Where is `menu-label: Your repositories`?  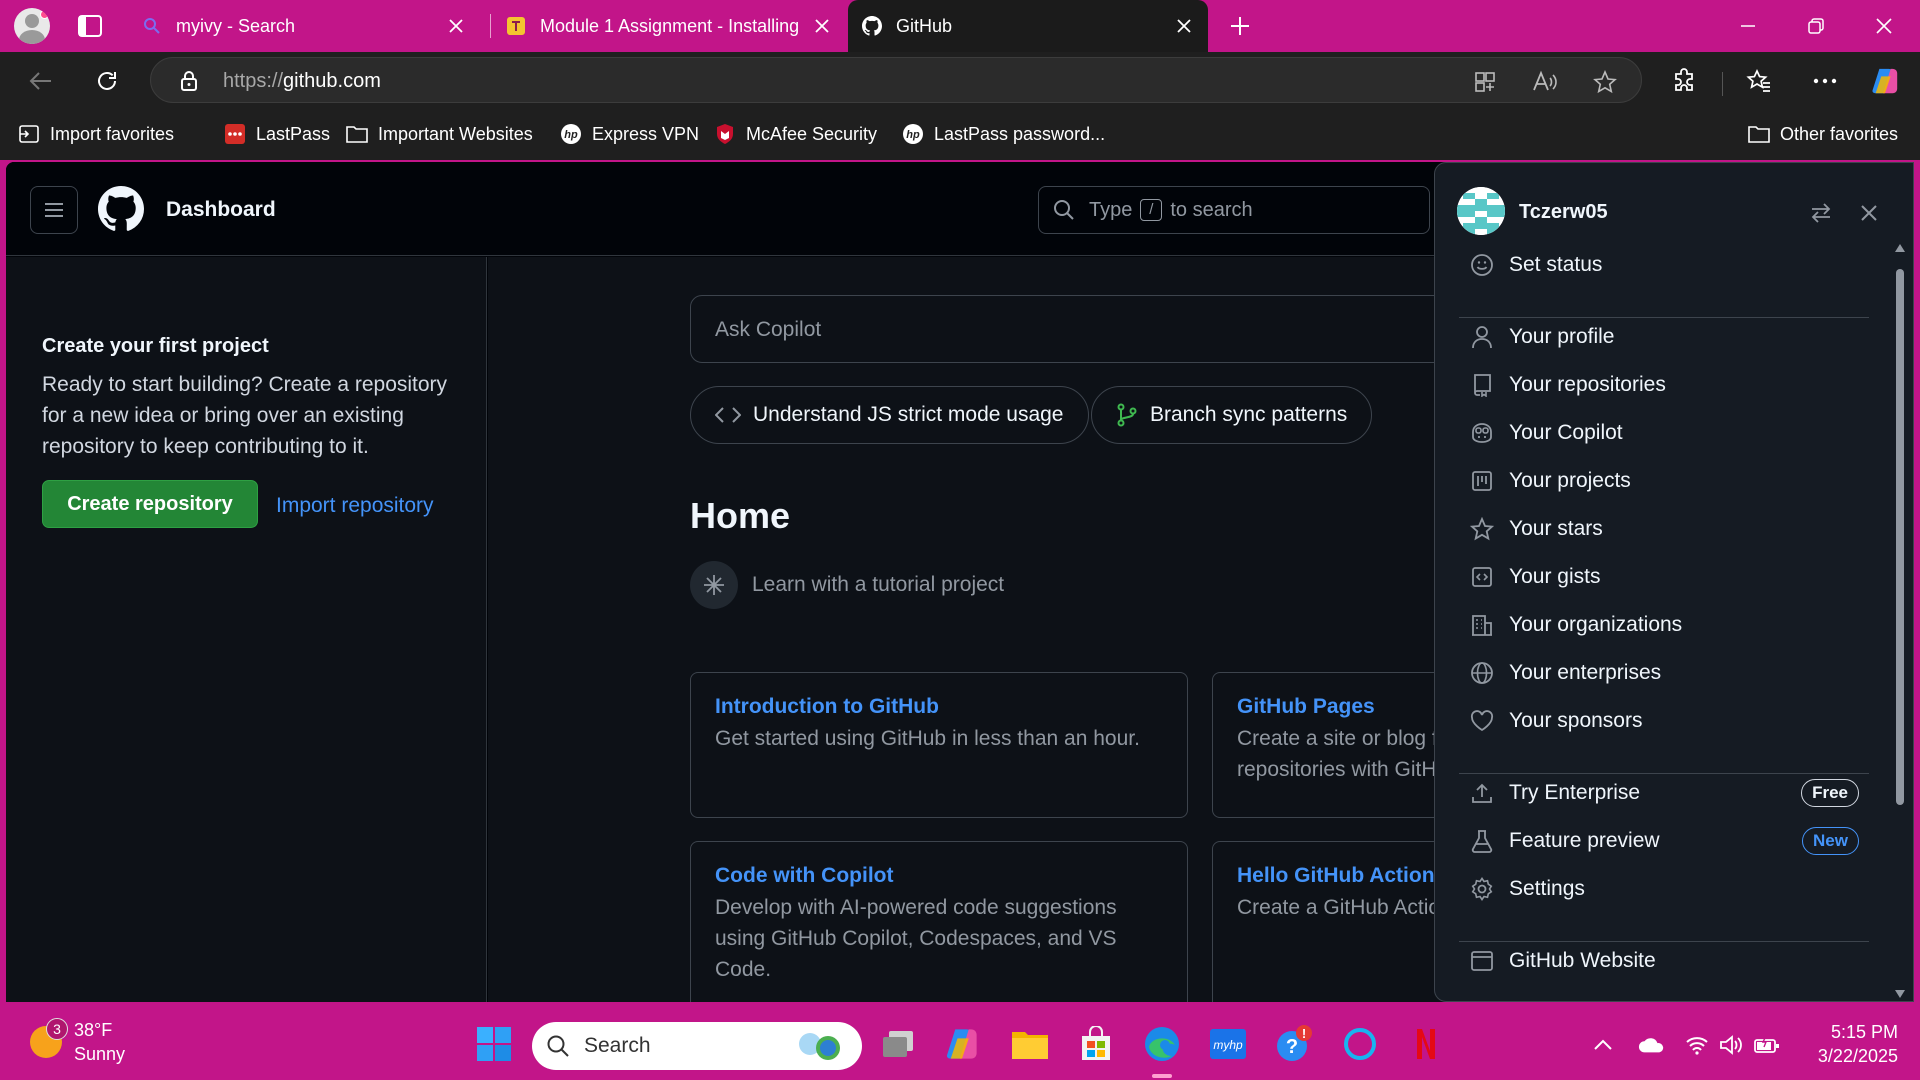 menu-label: Your repositories is located at coordinates (1587, 384).